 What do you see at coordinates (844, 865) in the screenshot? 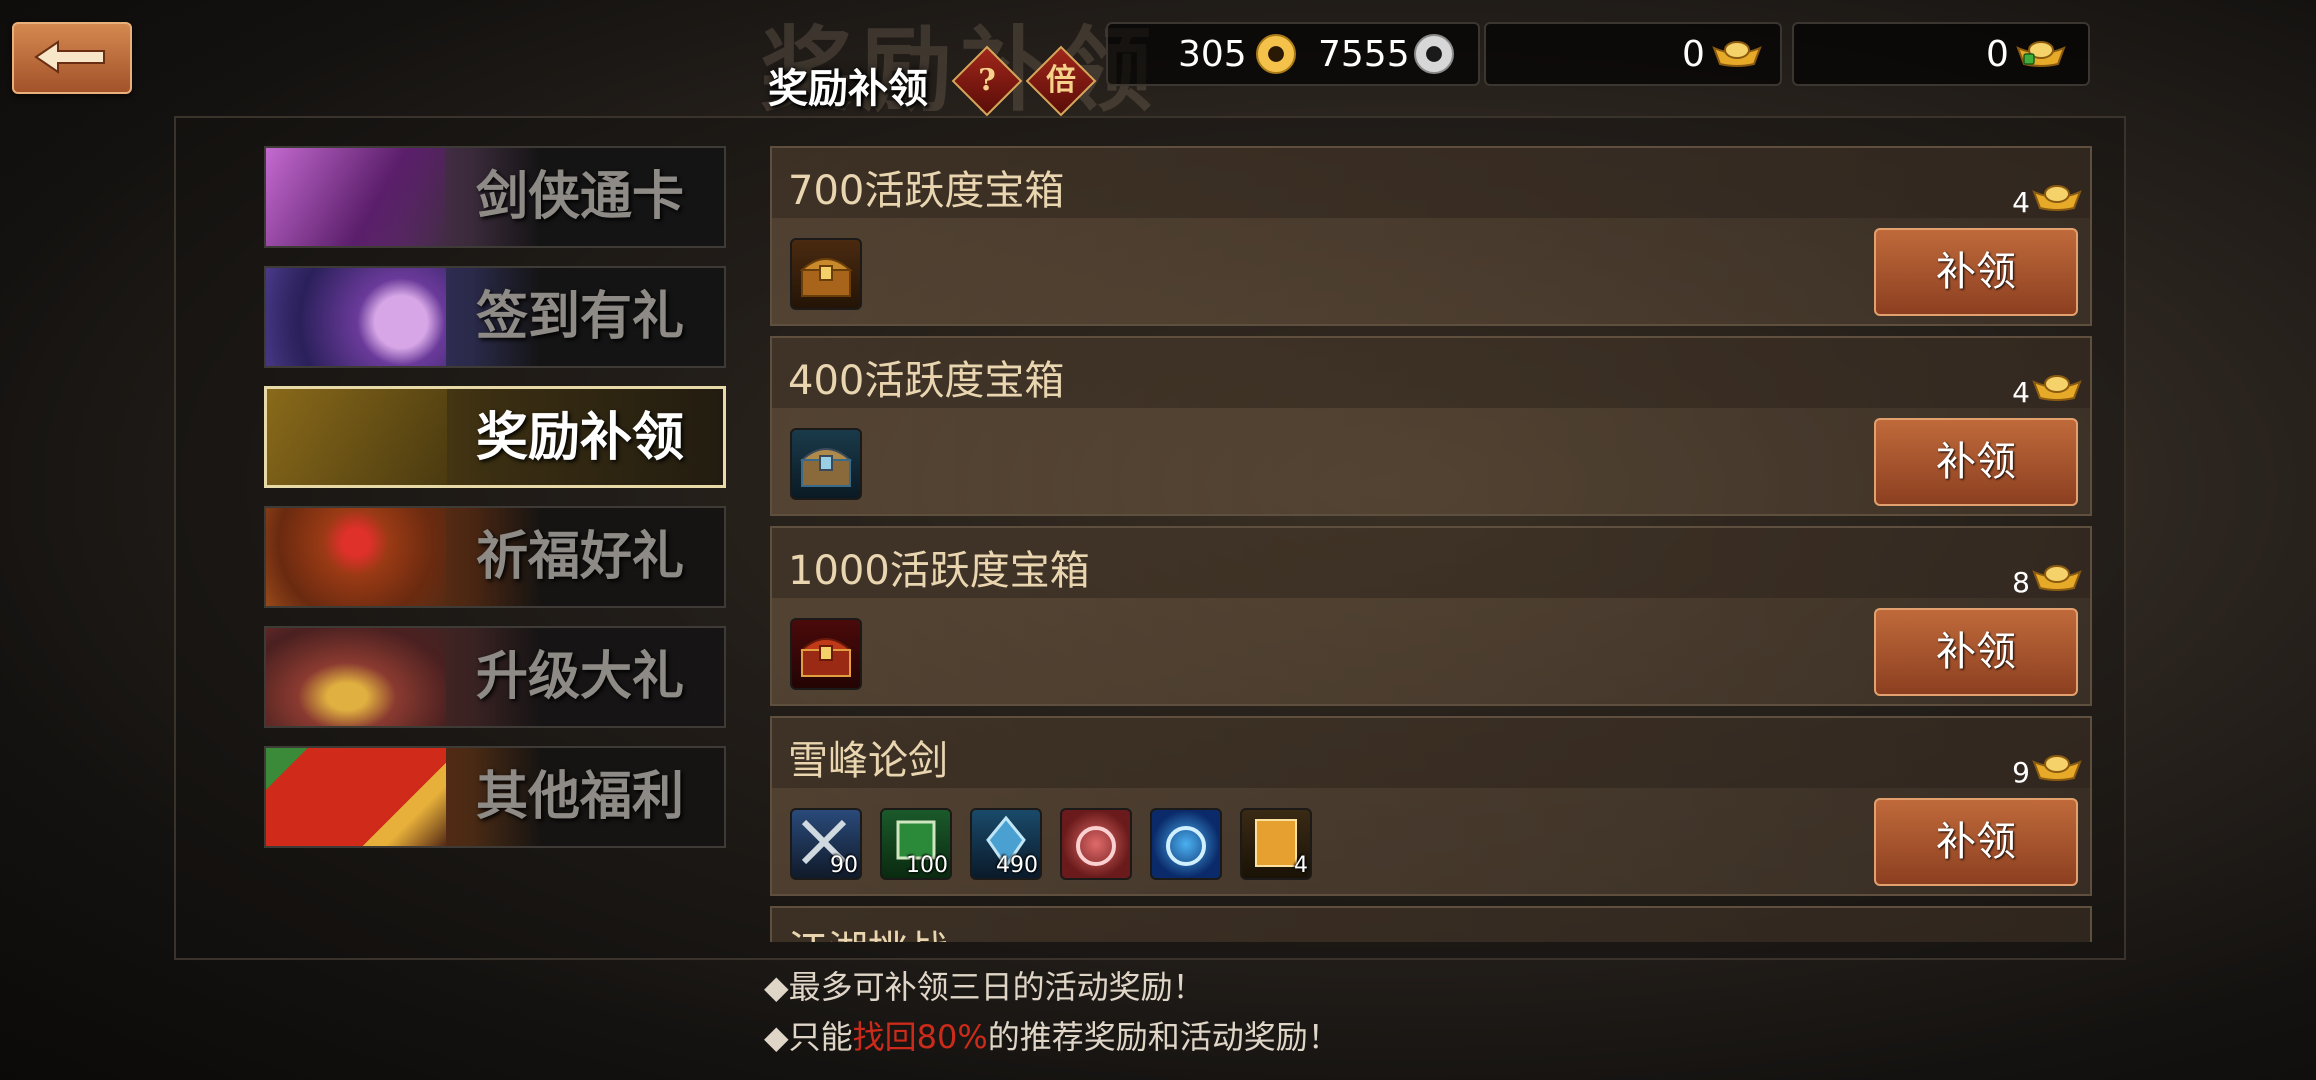
I see `item-quantity: 90` at bounding box center [844, 865].